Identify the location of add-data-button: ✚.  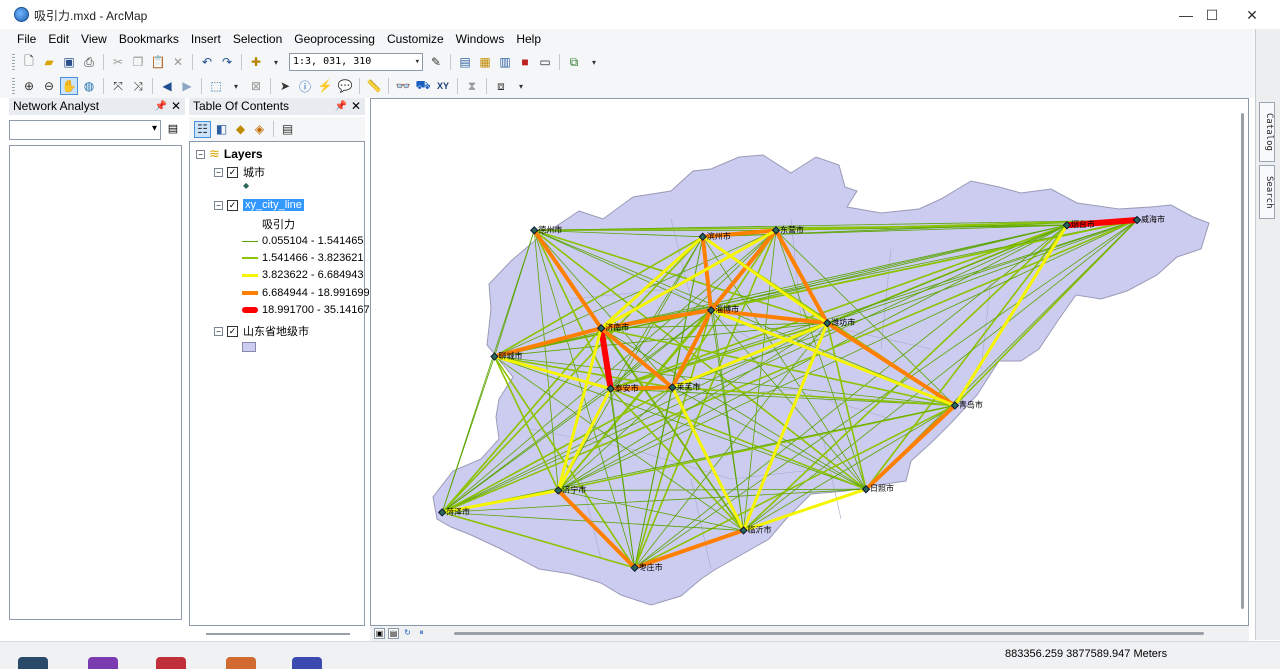
(256, 62).